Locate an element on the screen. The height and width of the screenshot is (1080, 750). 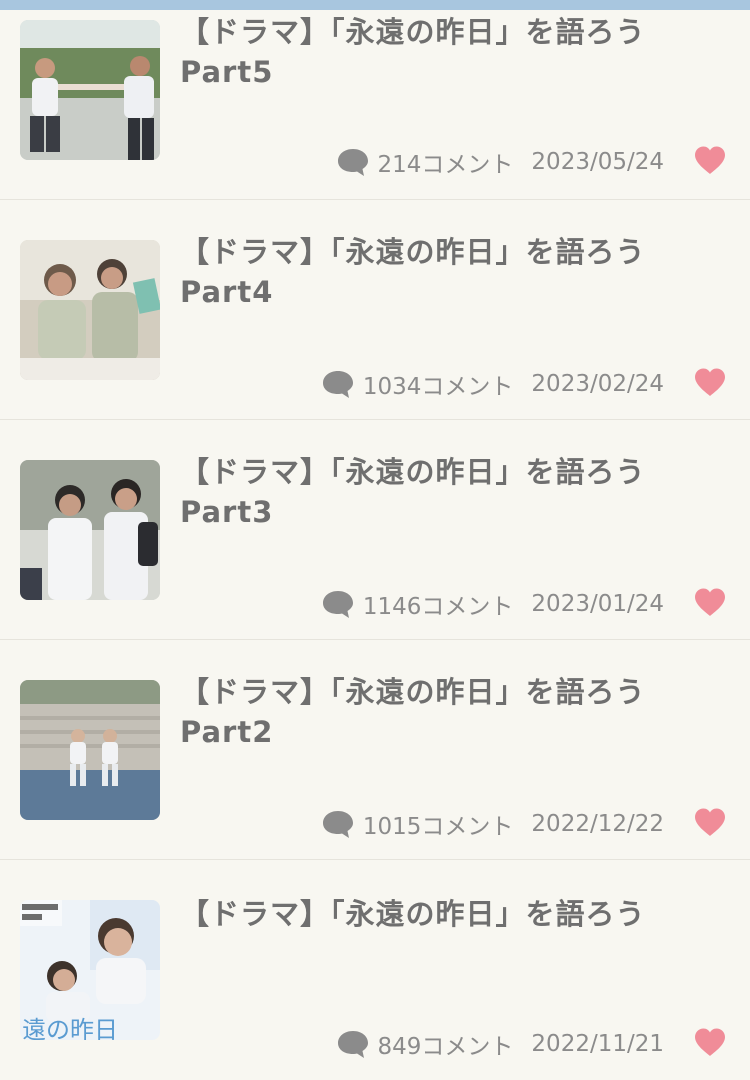
thread-meta: 1034コメント 2023/02/24 is located at coordinates (492, 384).